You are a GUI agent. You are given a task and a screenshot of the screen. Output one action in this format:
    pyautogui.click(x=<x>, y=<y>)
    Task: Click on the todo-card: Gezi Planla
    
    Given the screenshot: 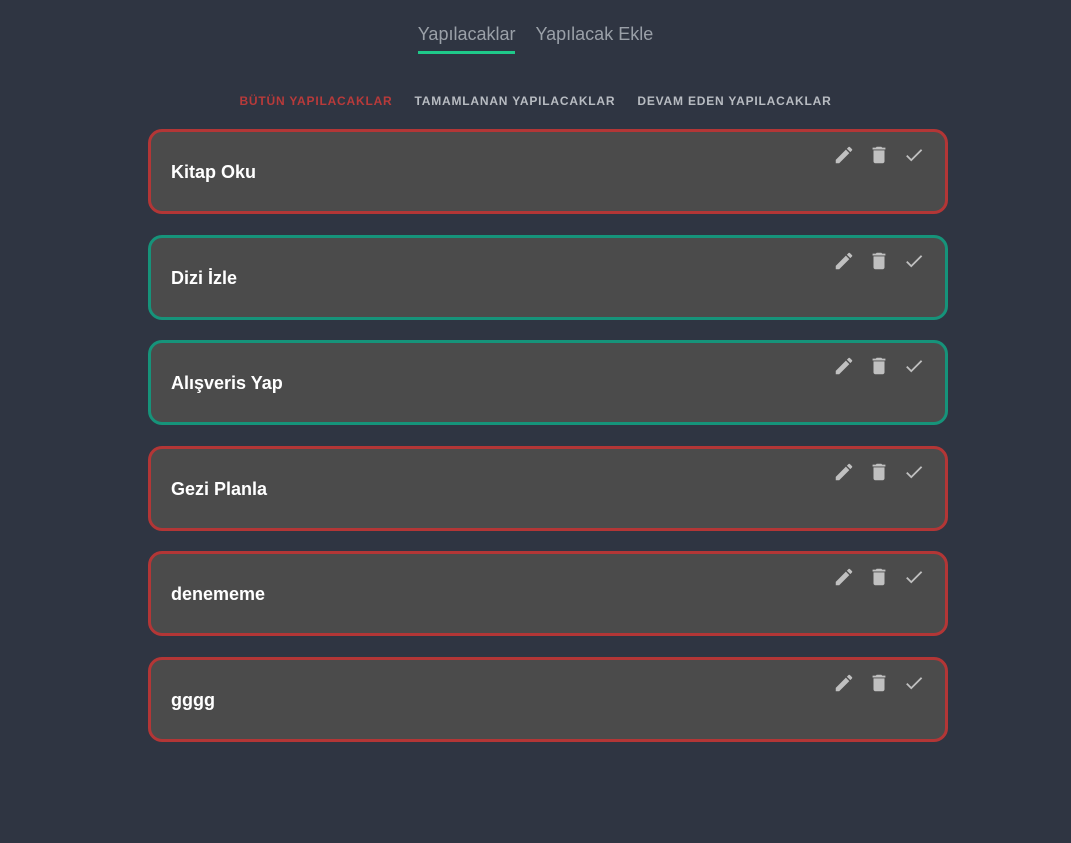 What is the action you would take?
    pyautogui.click(x=548, y=488)
    